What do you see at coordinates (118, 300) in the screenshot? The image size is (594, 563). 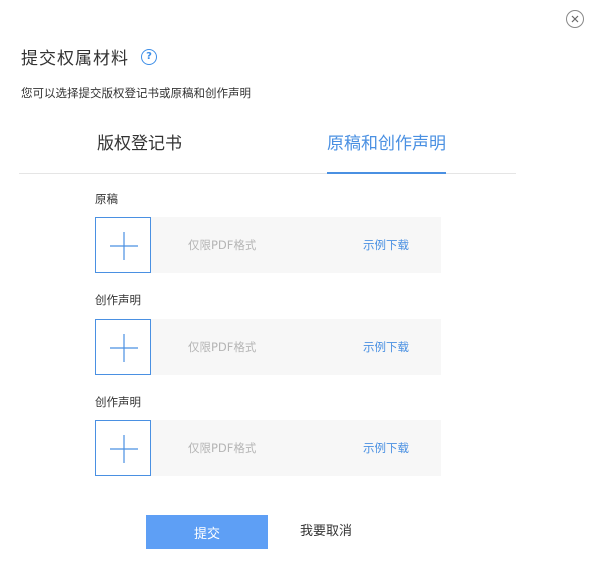 I see `upload-label-declaration: 创作声明` at bounding box center [118, 300].